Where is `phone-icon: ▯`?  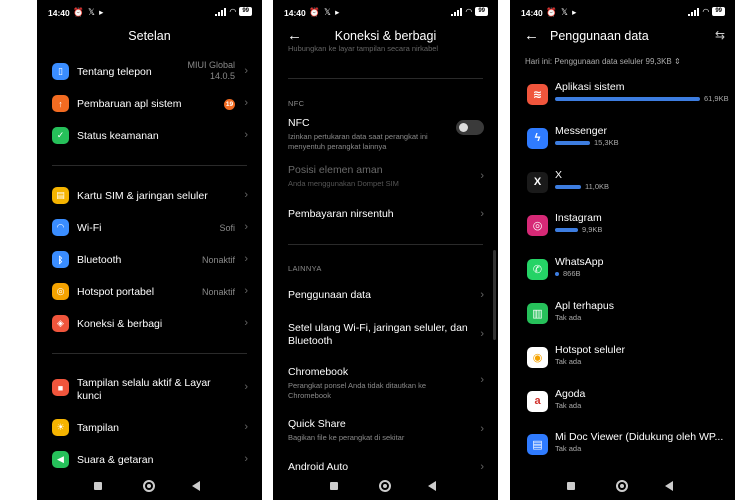
phone-icon: ▯ is located at coordinates (60, 71).